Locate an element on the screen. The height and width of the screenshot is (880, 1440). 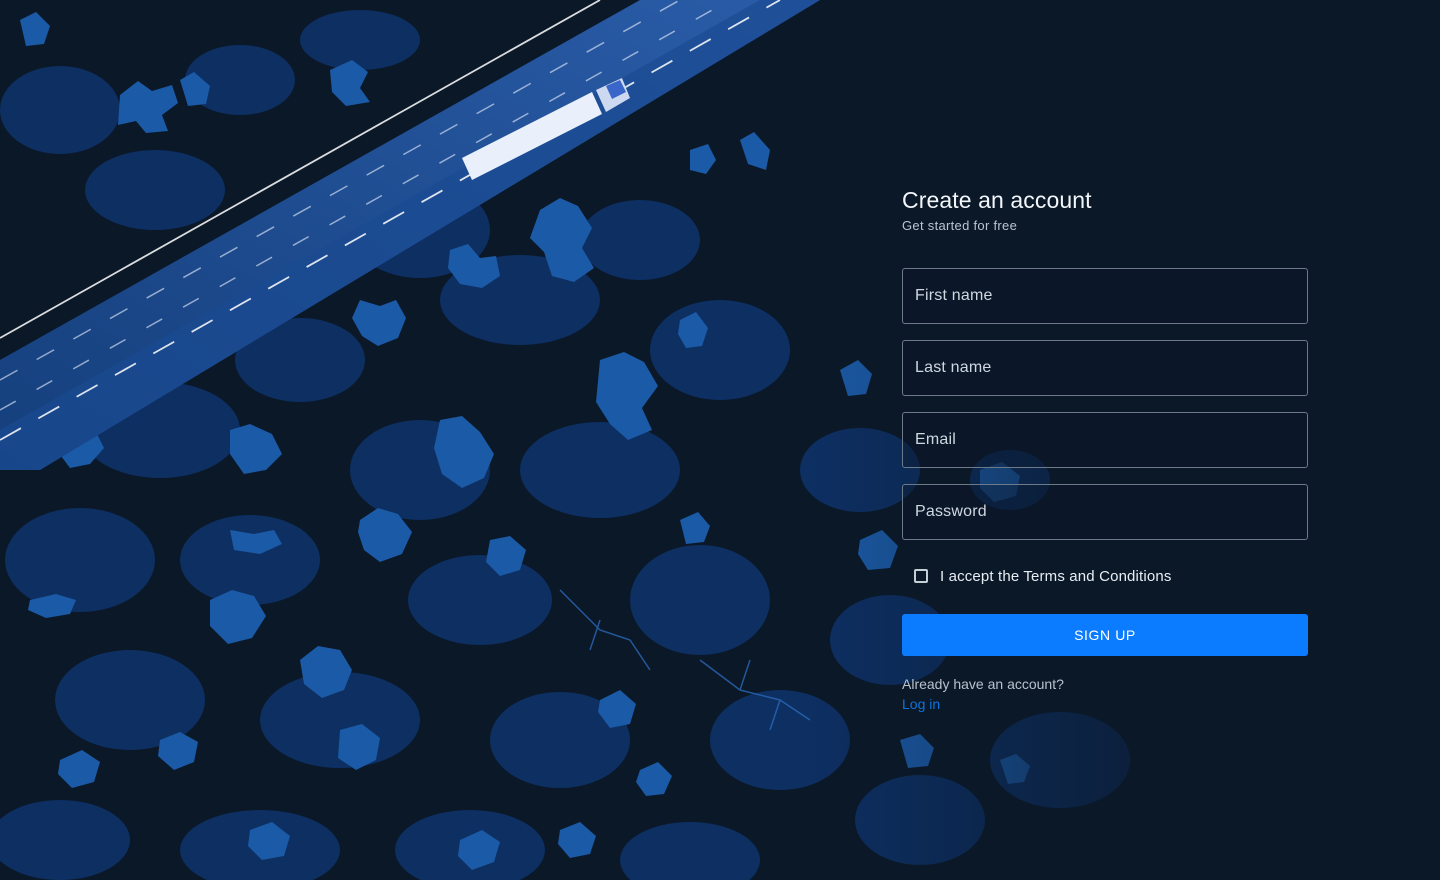
first-name-input is located at coordinates (1105, 296).